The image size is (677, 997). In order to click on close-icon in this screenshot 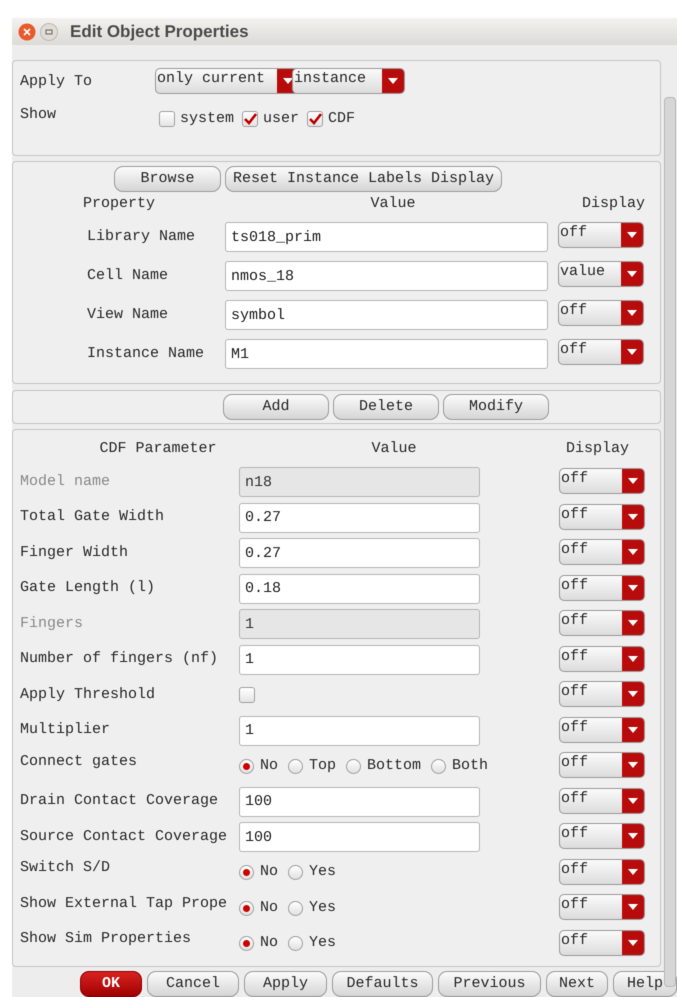, I will do `click(27, 31)`.